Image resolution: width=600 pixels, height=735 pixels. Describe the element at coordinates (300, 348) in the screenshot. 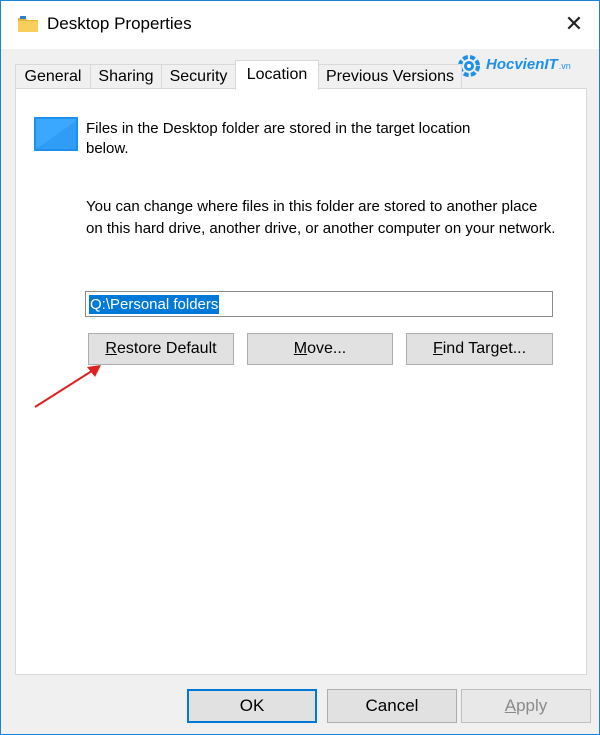

I see `move-accelerator: M` at that location.